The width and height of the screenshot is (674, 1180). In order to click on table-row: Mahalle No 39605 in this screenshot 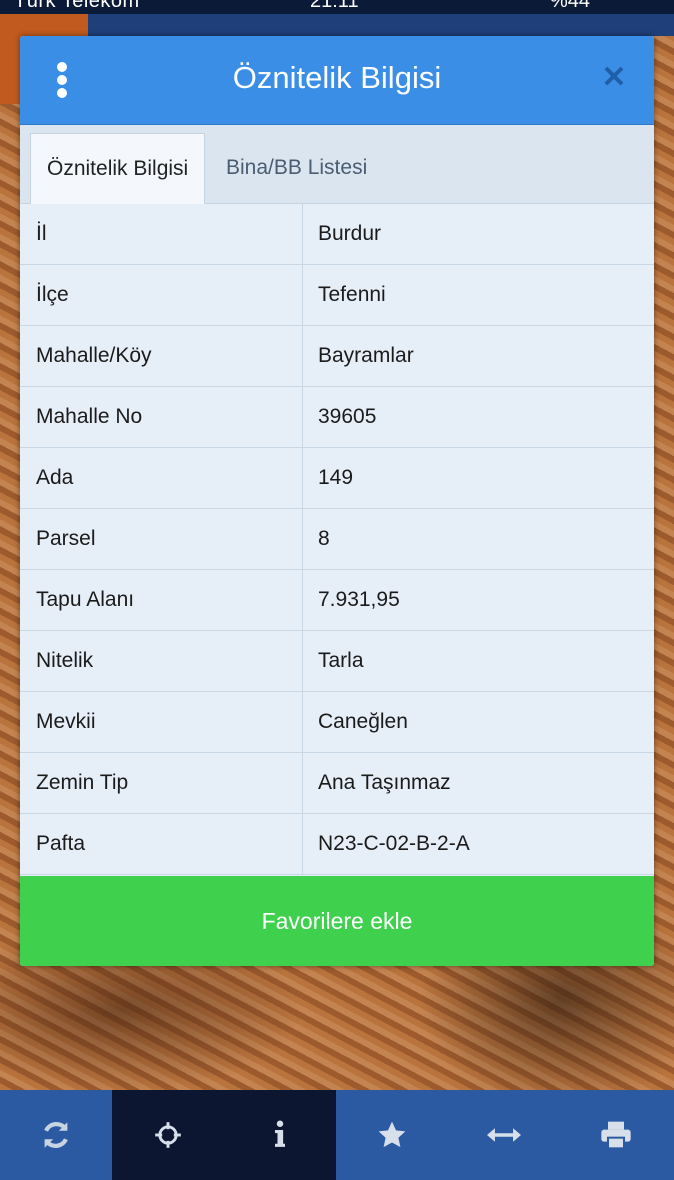, I will do `click(337, 417)`.